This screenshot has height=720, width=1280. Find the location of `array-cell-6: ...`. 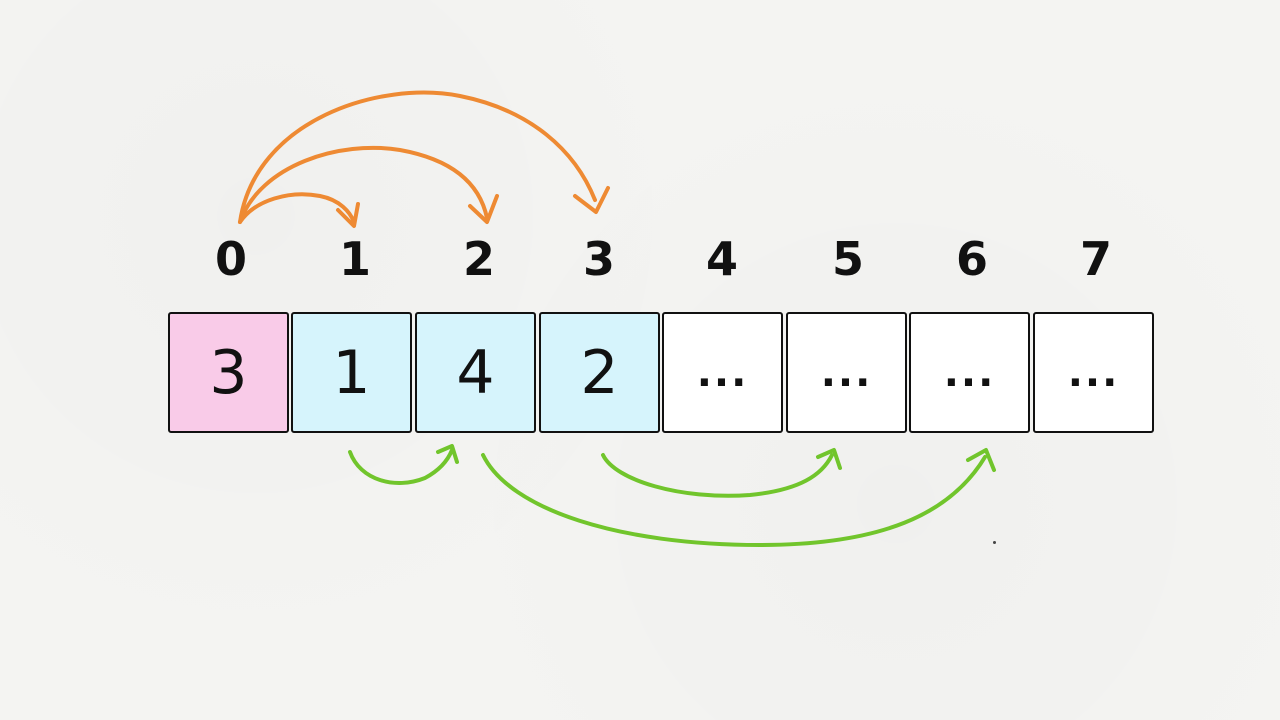

array-cell-6: ... is located at coordinates (969, 372).